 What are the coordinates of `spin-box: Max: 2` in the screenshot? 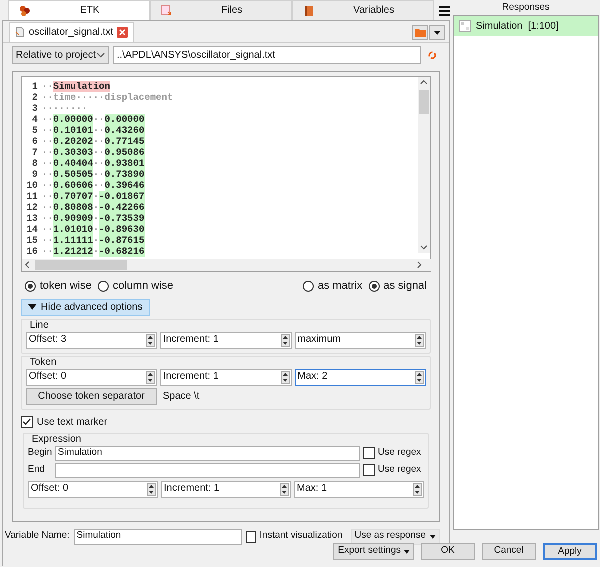 It's located at (360, 377).